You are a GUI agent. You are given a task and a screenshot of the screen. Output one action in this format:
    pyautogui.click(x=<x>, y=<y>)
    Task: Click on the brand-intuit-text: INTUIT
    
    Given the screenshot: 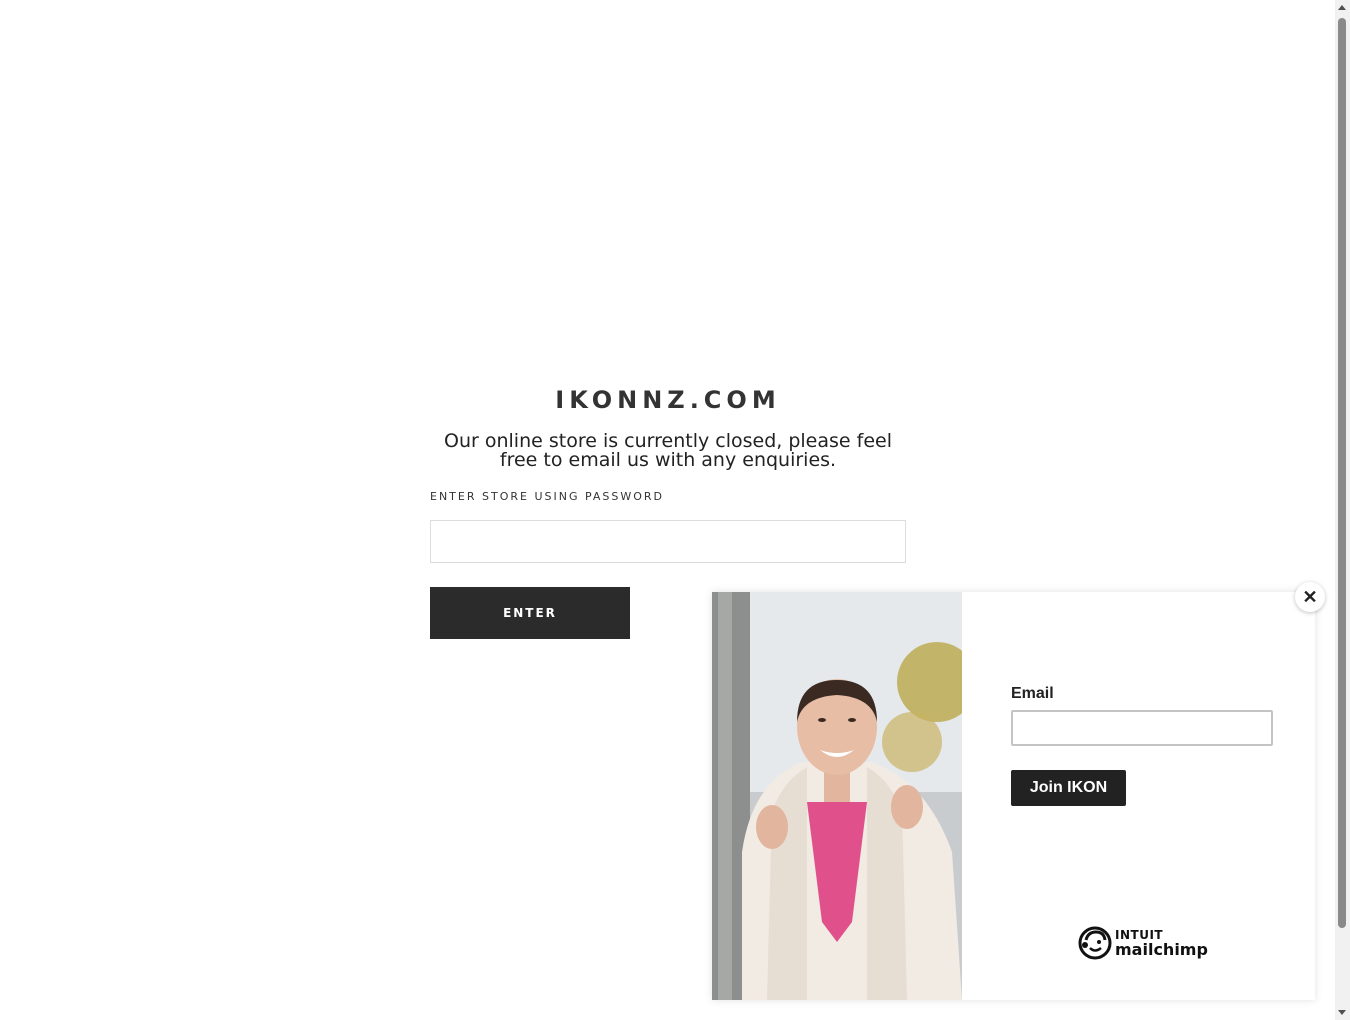 What is the action you would take?
    pyautogui.click(x=1139, y=934)
    